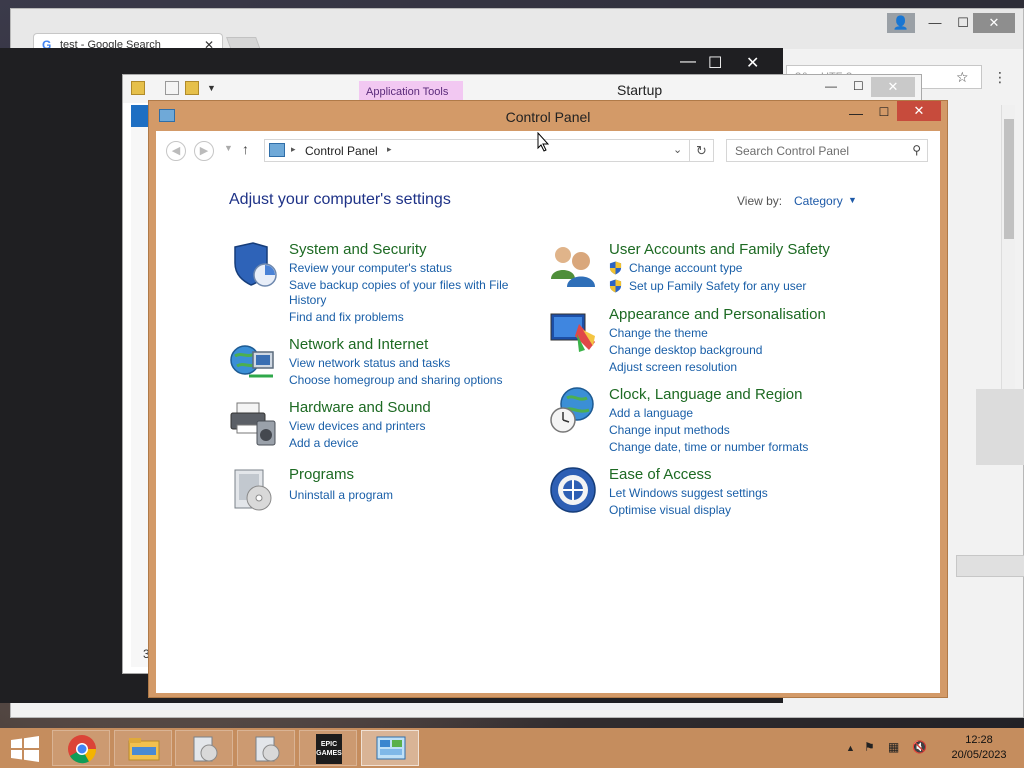  I want to click on link-devices-printers: View devices and printers, so click(357, 426).